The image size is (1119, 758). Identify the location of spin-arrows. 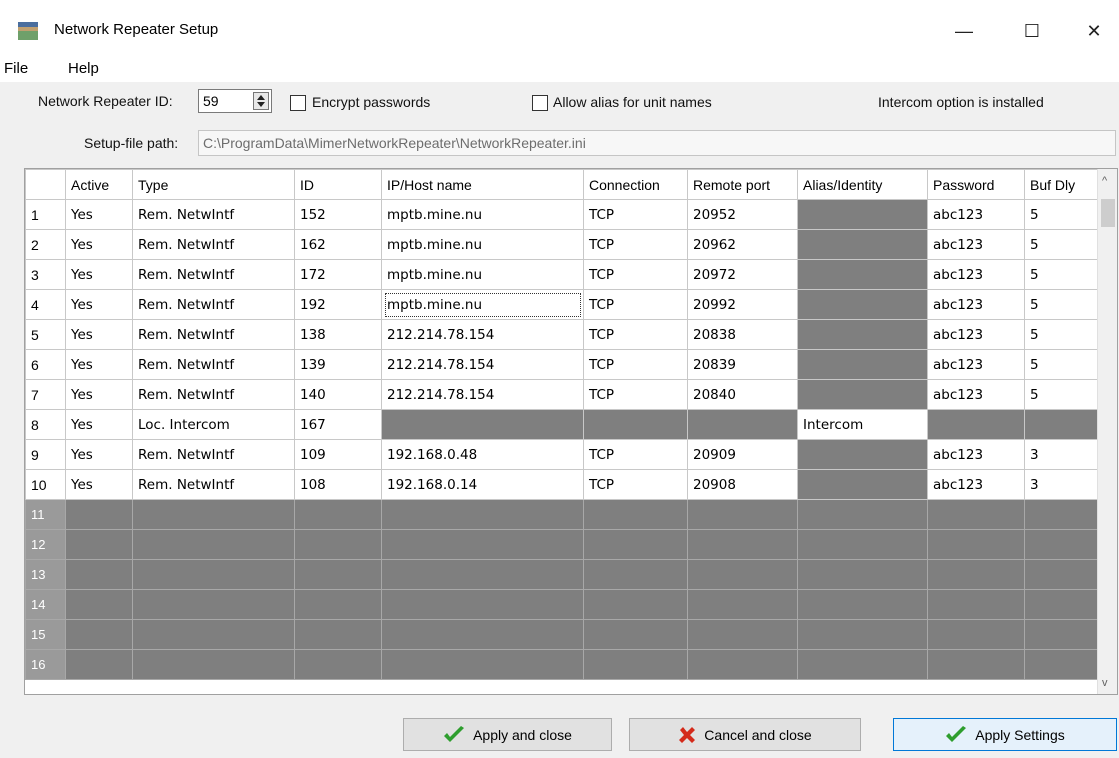
(261, 101).